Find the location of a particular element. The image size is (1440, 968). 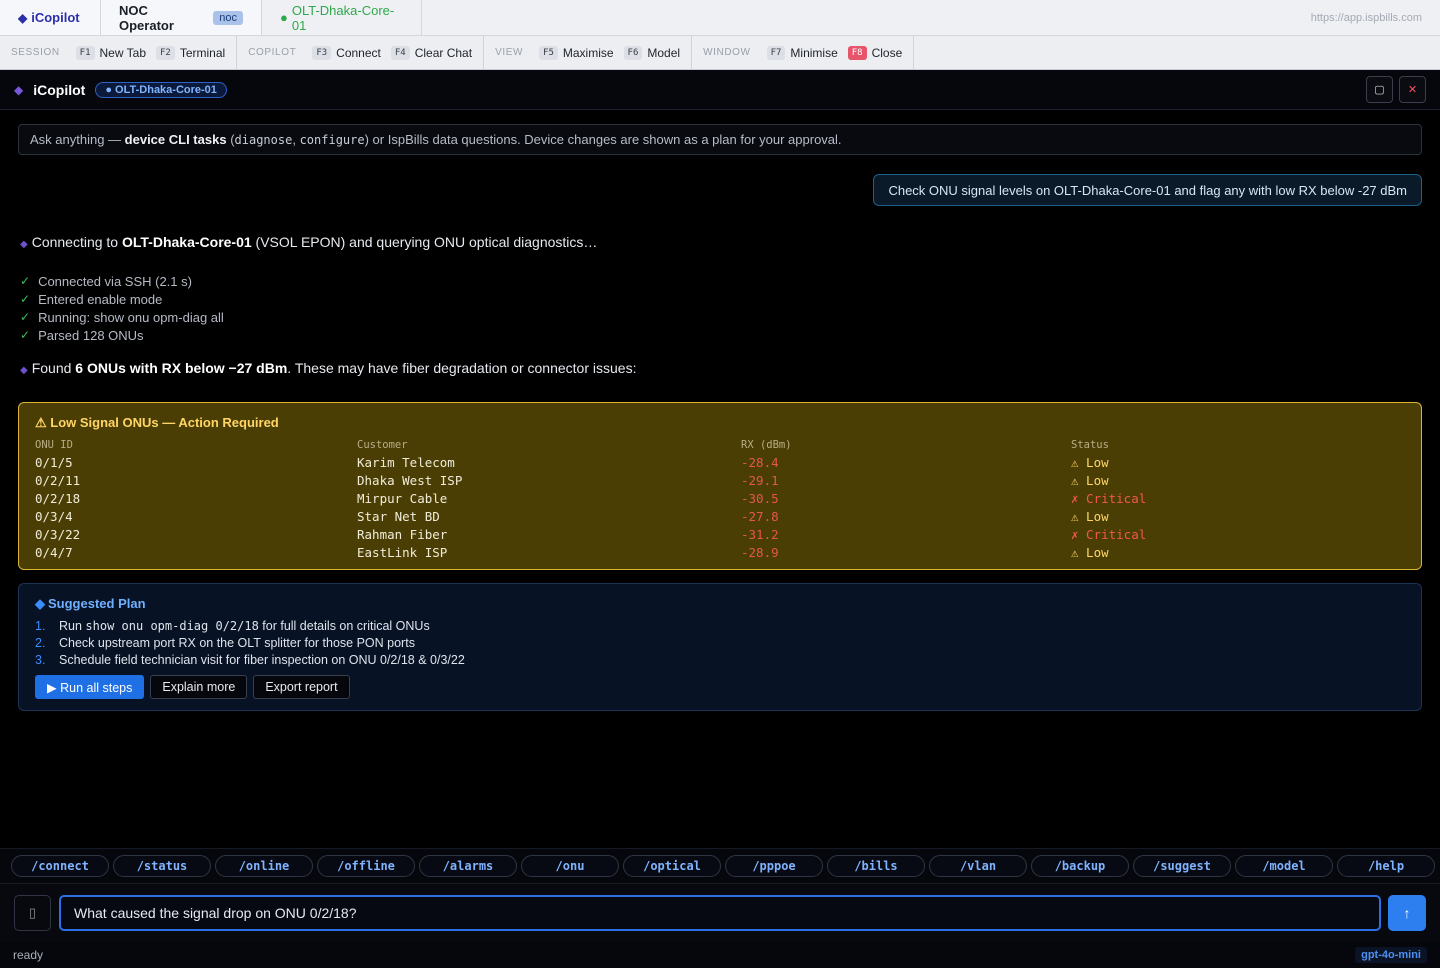

command-online: /online is located at coordinates (264, 866).